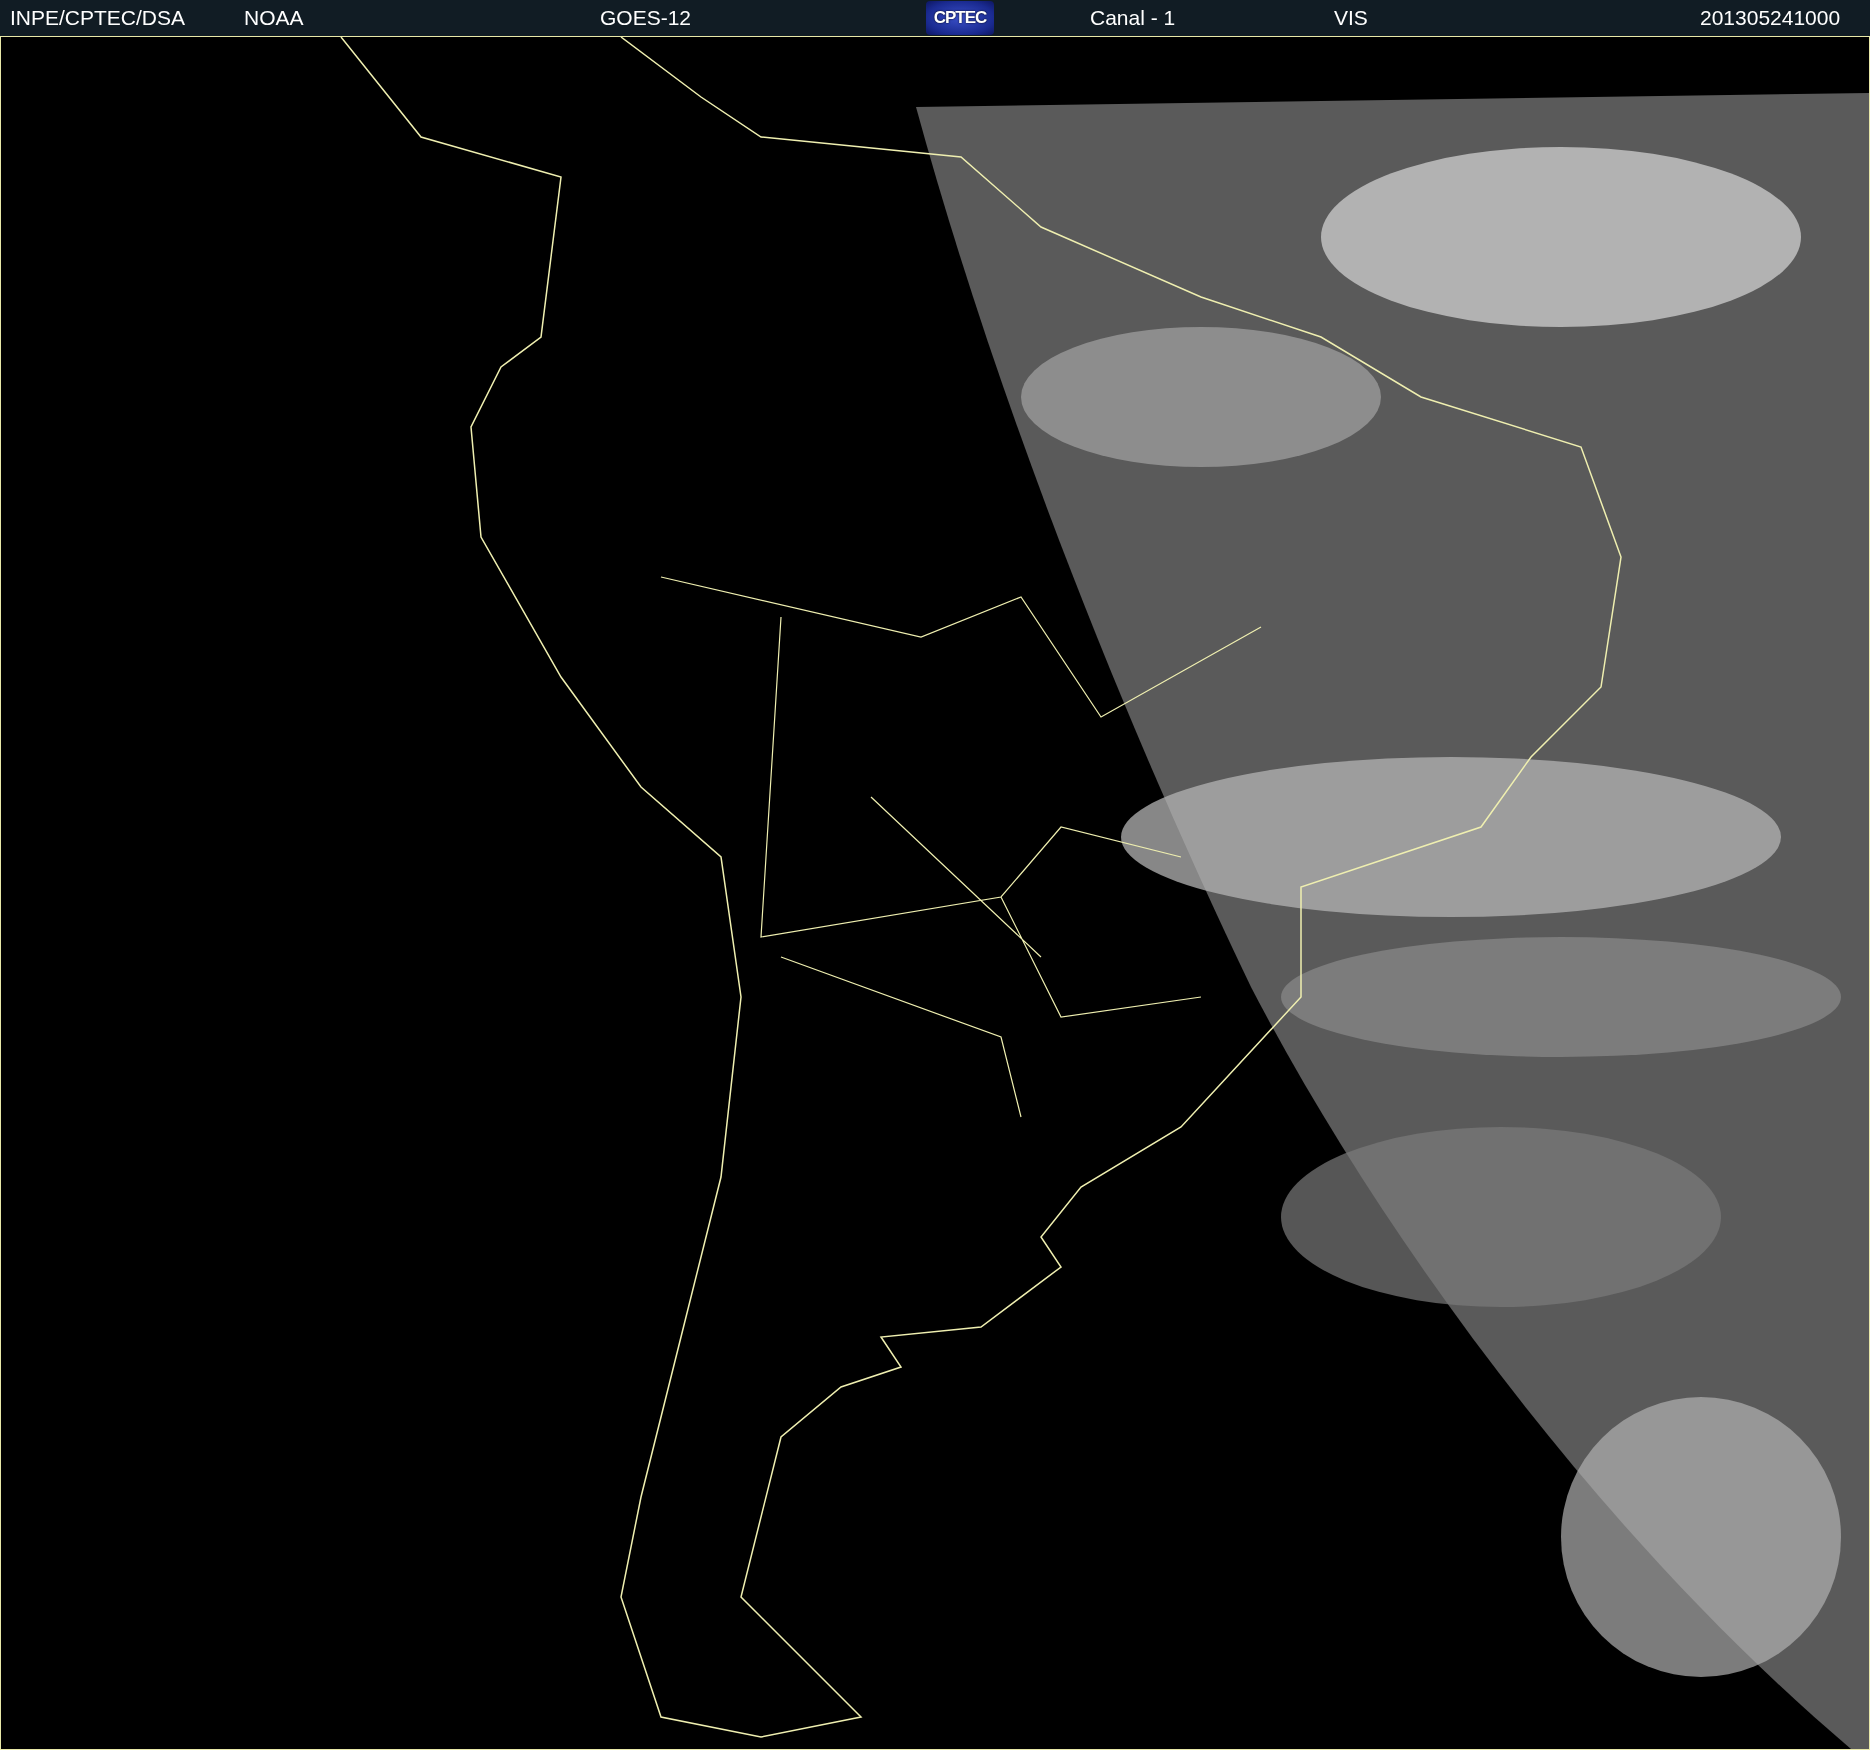 This screenshot has width=1870, height=1750. Describe the element at coordinates (646, 18) in the screenshot. I see `header-label: GOES-12` at that location.